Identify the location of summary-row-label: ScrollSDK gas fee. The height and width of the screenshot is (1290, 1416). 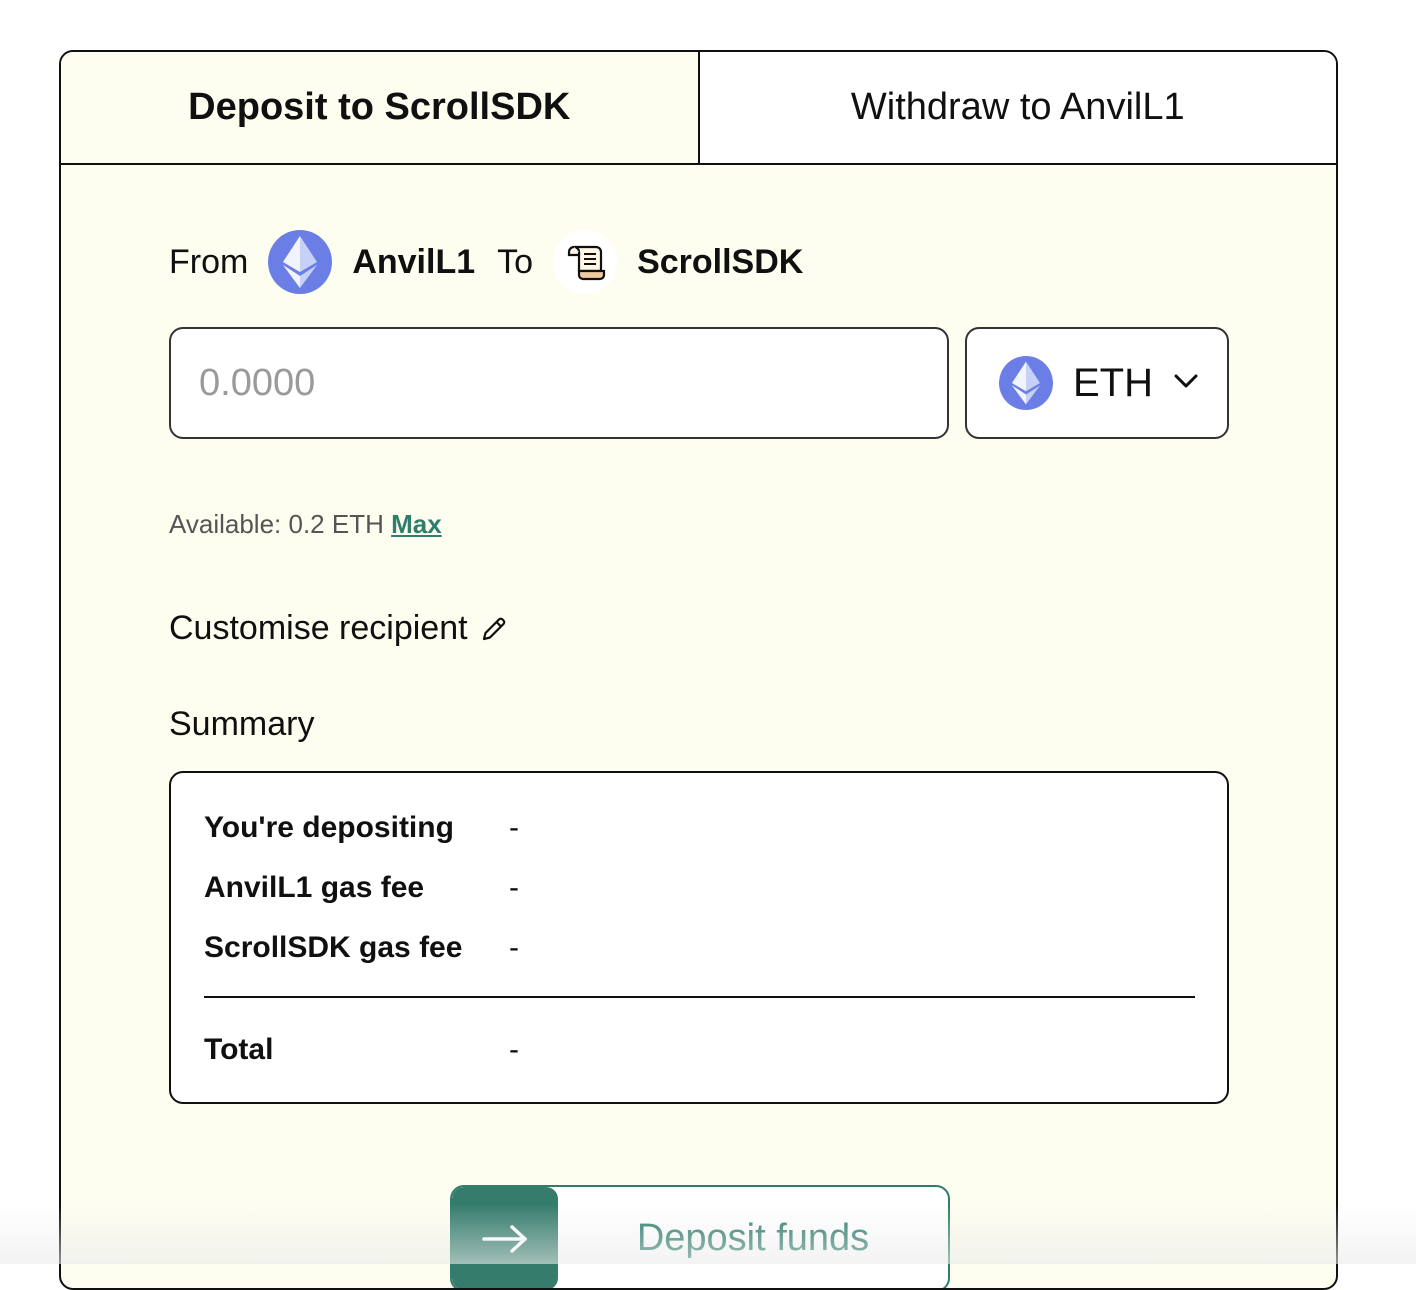
(356, 948).